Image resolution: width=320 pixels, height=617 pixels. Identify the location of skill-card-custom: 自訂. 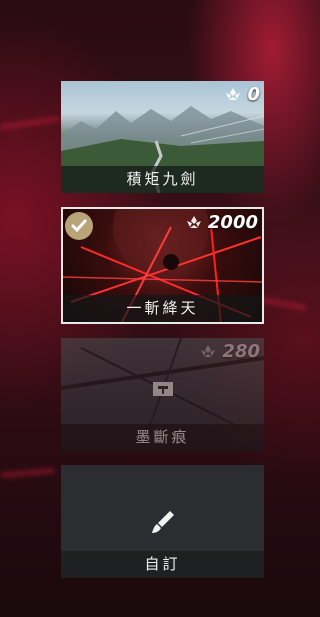
(162, 521).